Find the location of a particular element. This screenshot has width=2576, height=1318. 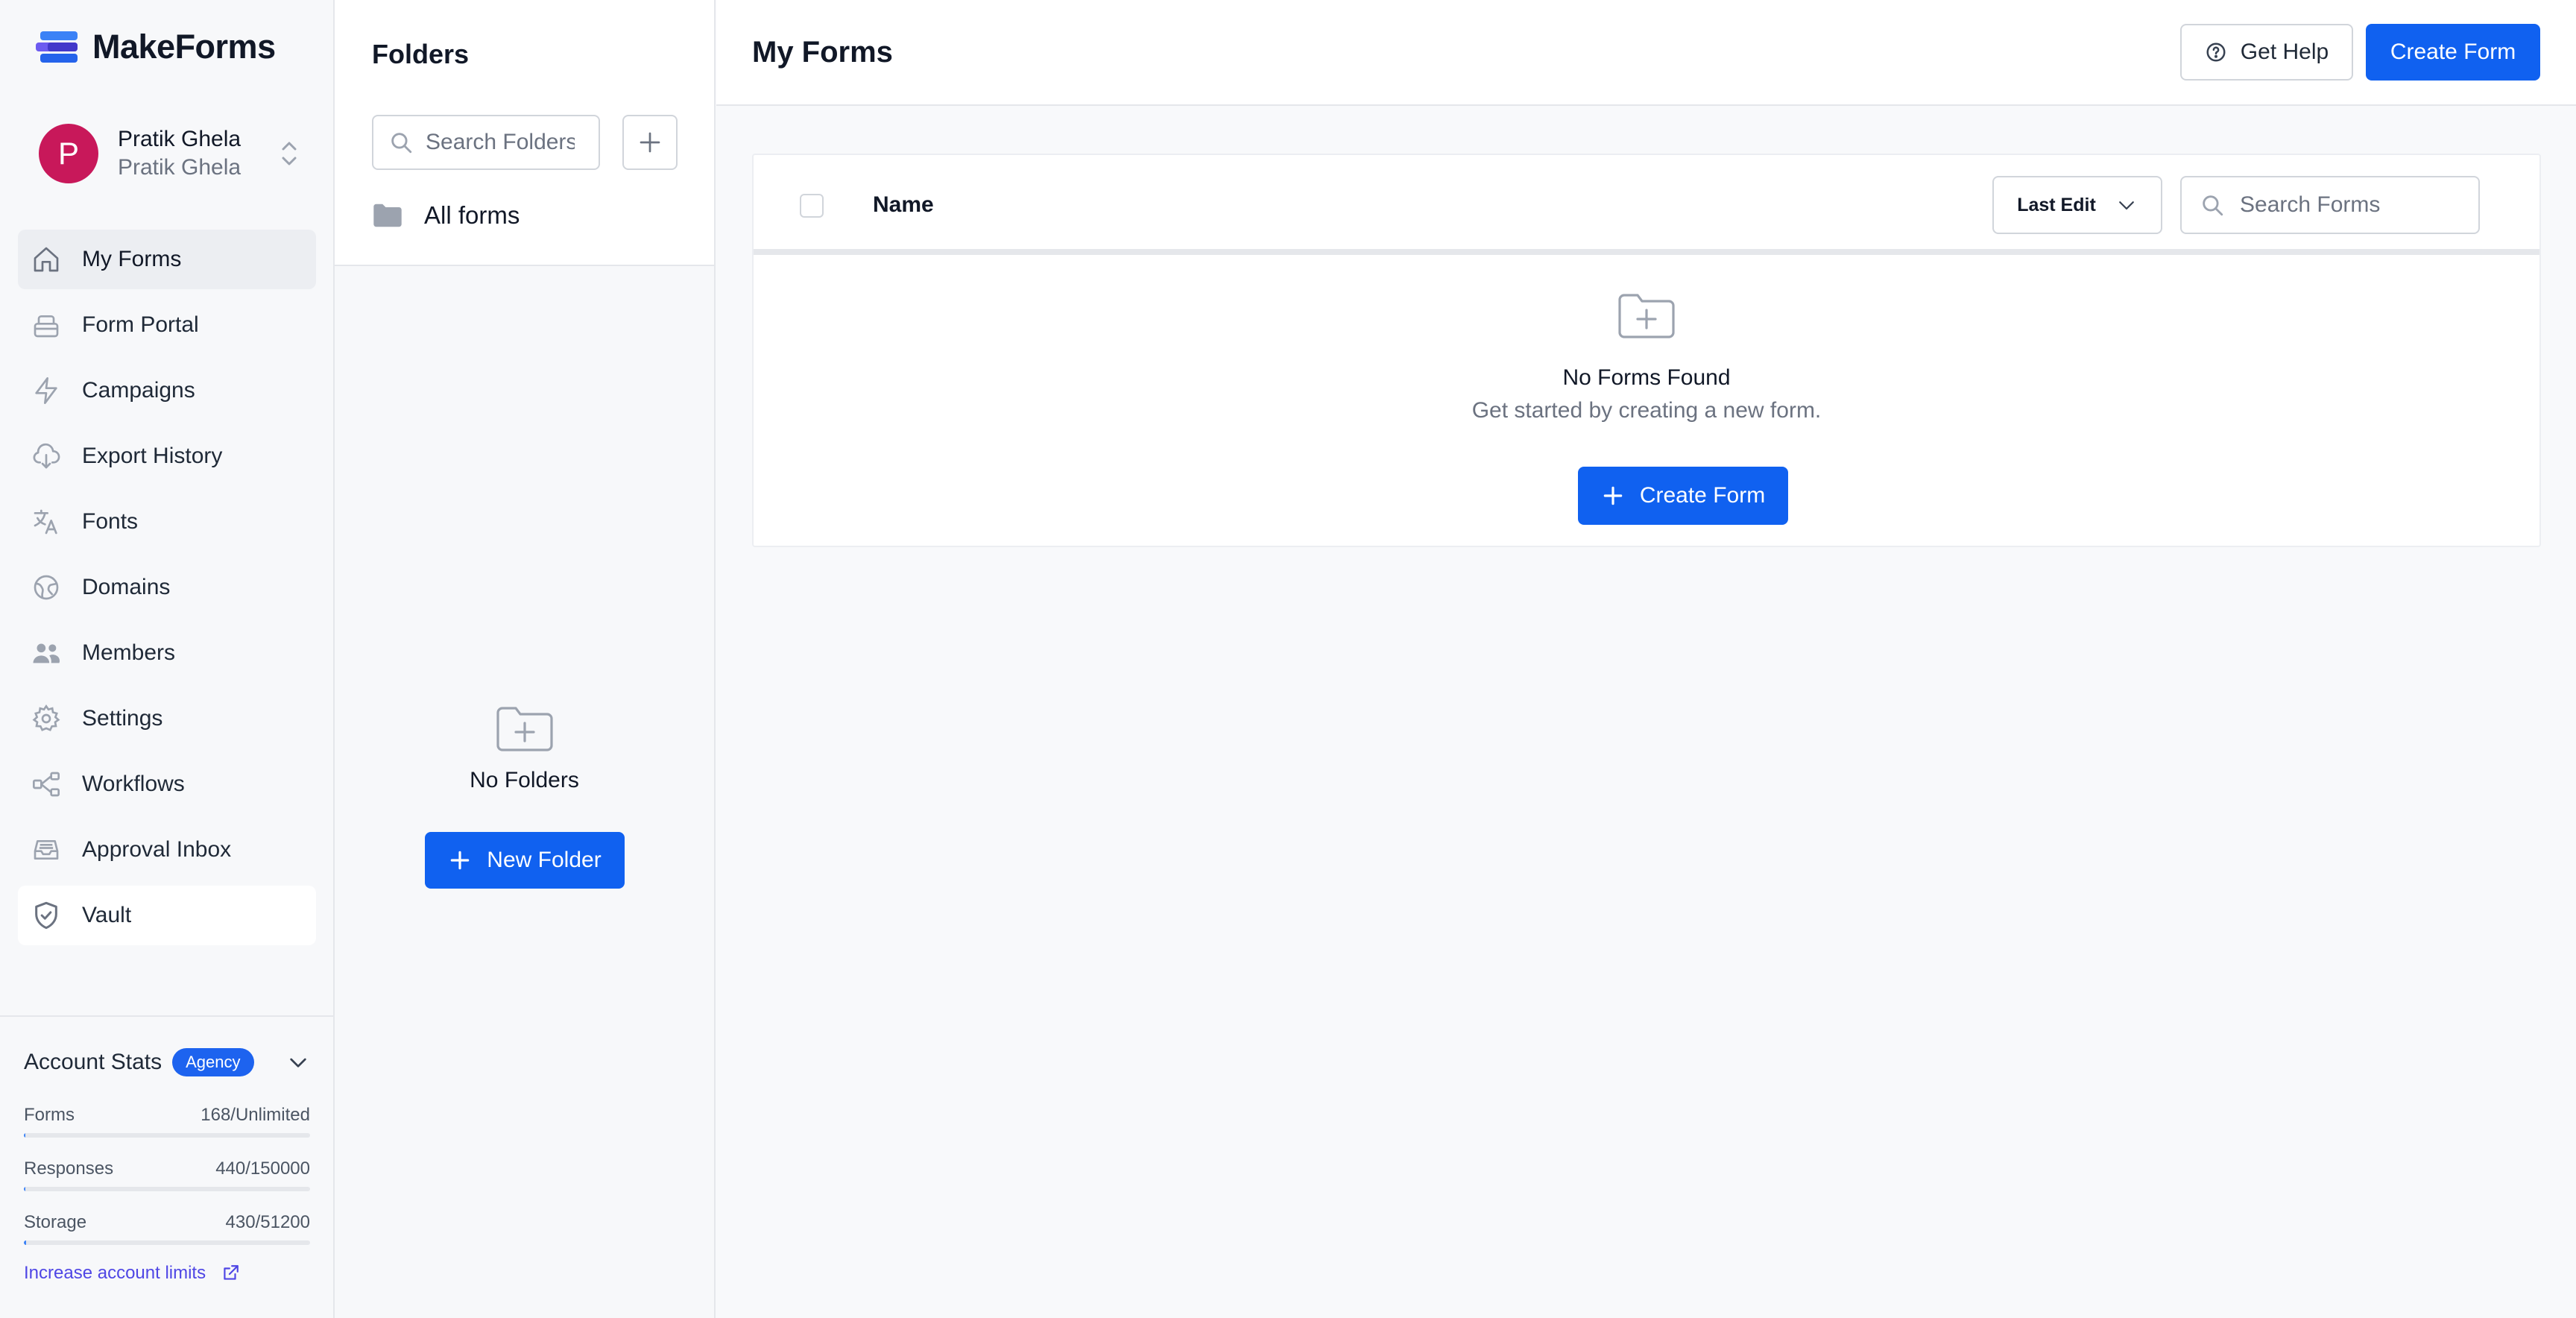

forms-search-input is located at coordinates (2351, 205).